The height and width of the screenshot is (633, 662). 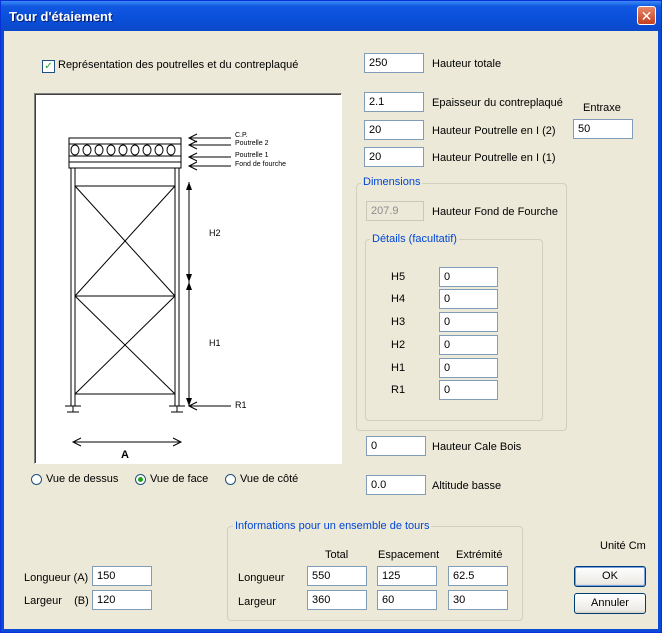 What do you see at coordinates (215, 233) in the screenshot?
I see `label-h2: H2` at bounding box center [215, 233].